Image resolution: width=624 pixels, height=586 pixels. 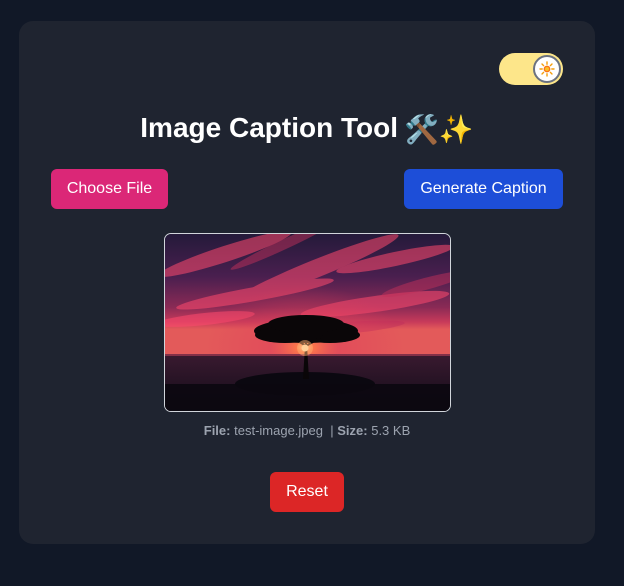 What do you see at coordinates (438, 129) in the screenshot?
I see `tools-sparkles-icon: 🛠️✨` at bounding box center [438, 129].